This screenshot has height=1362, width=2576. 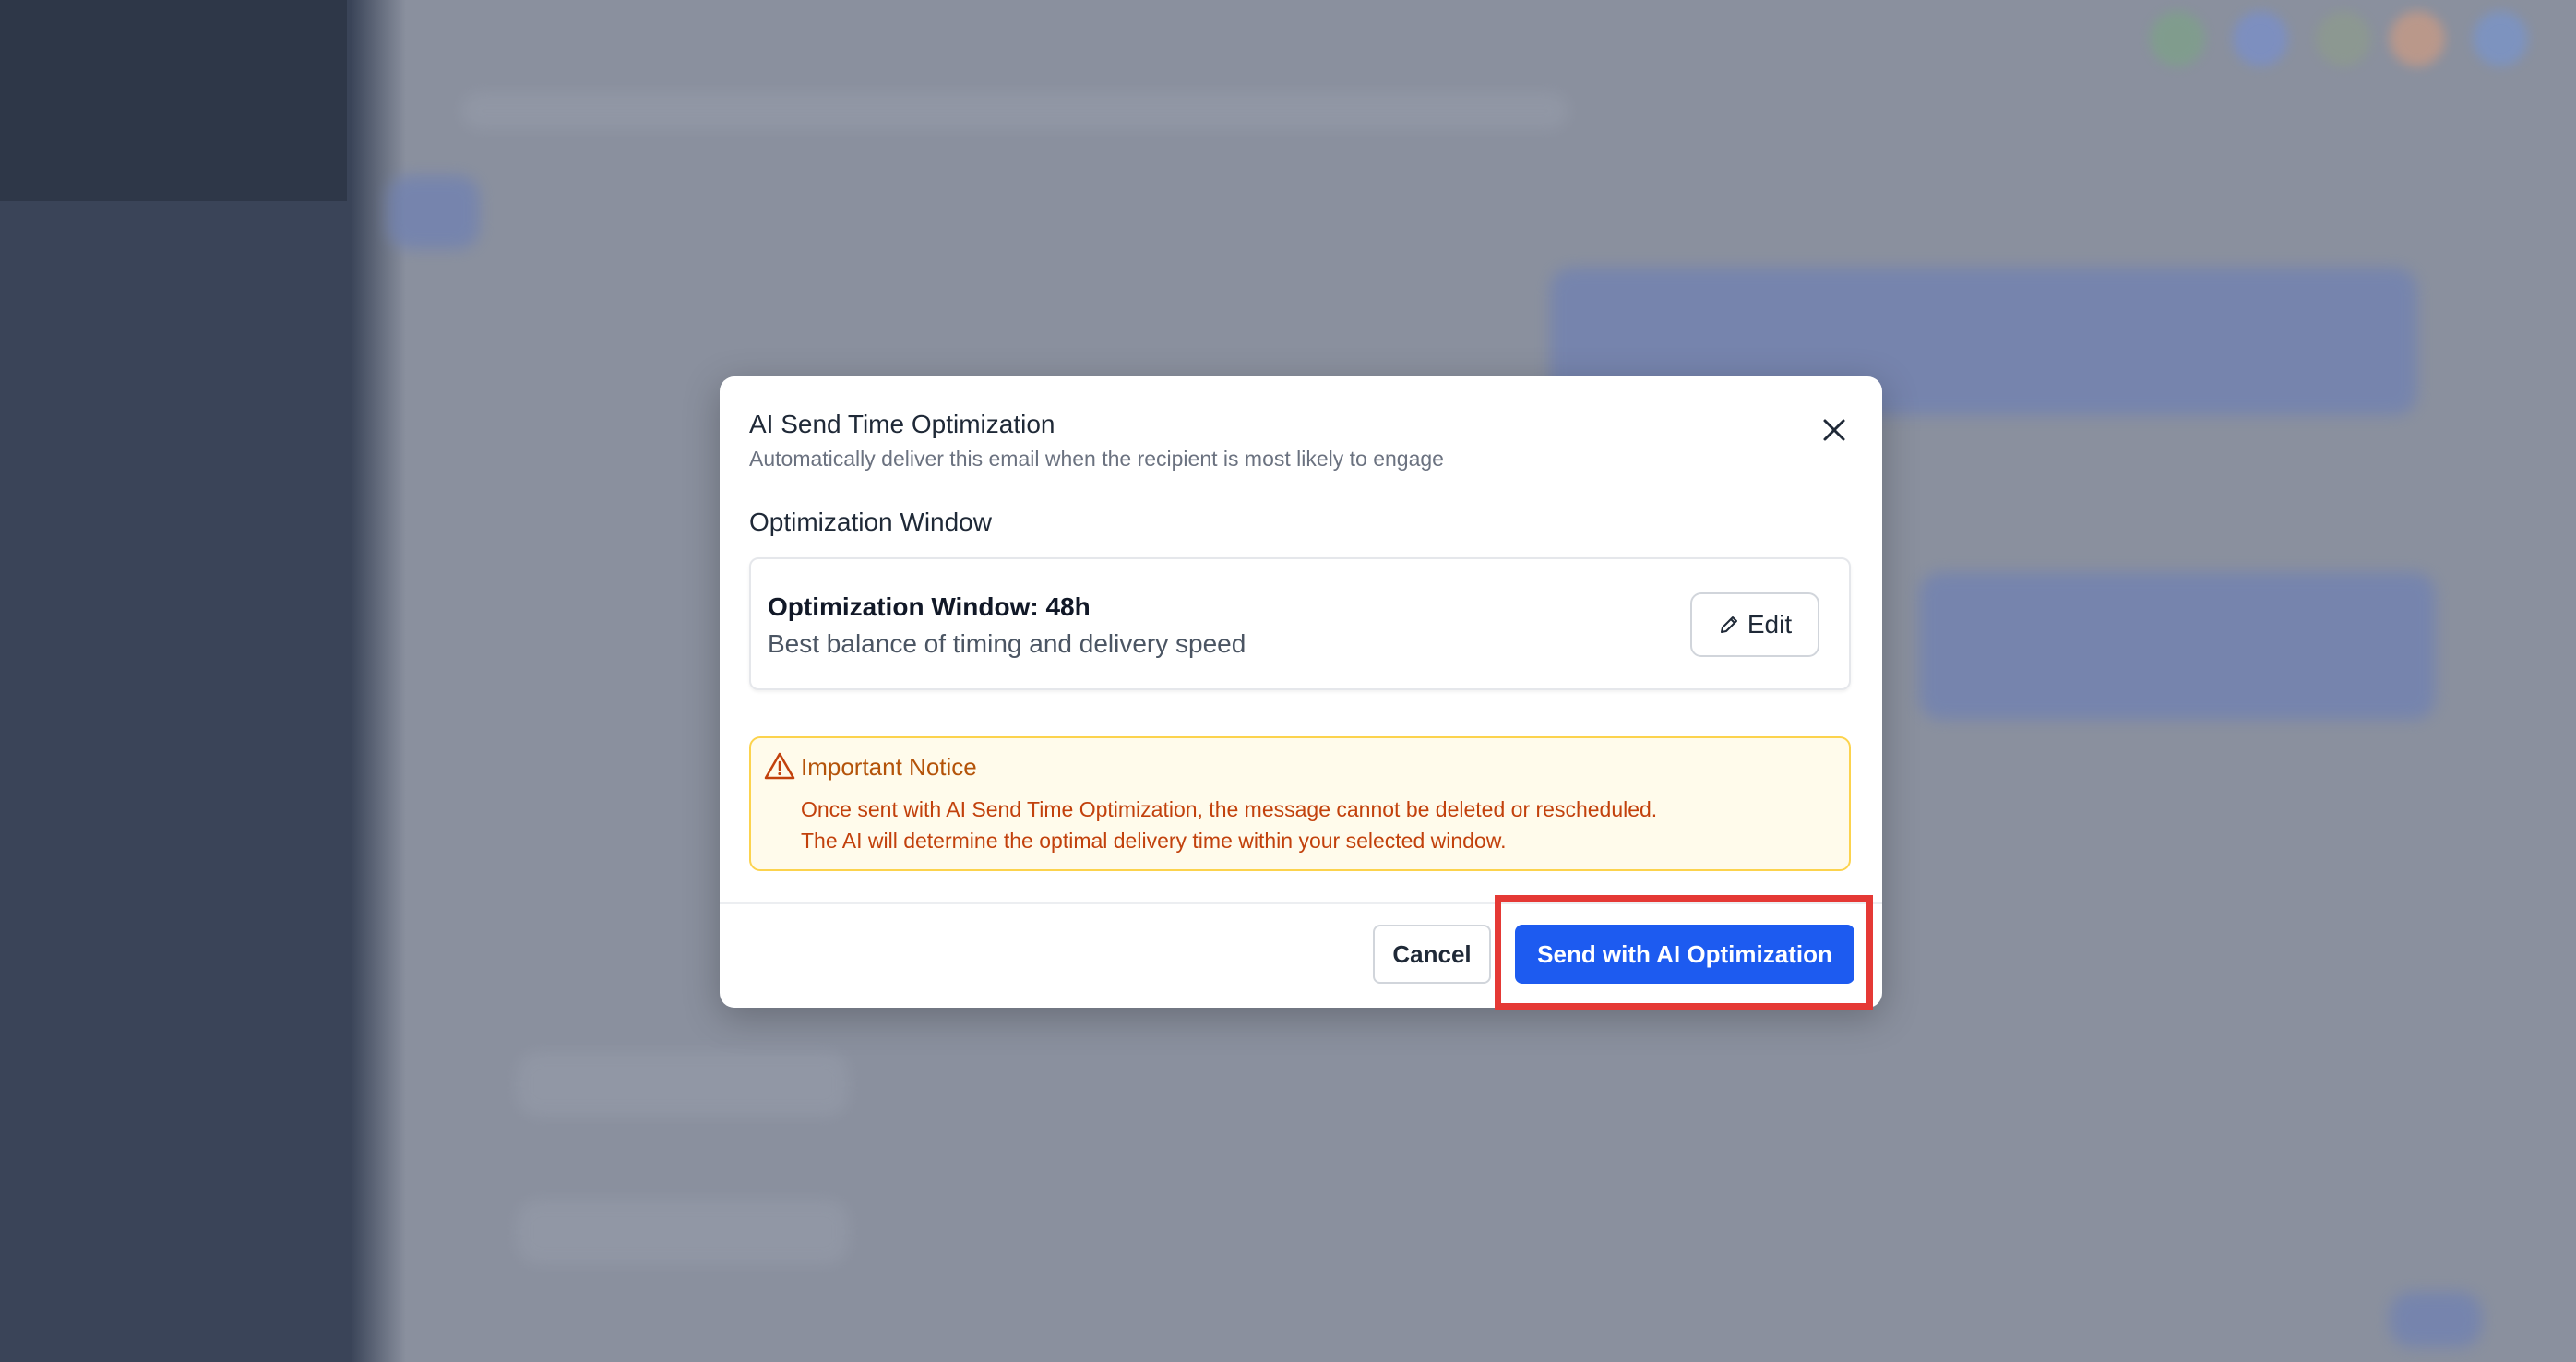 I want to click on pencil-icon, so click(x=1728, y=624).